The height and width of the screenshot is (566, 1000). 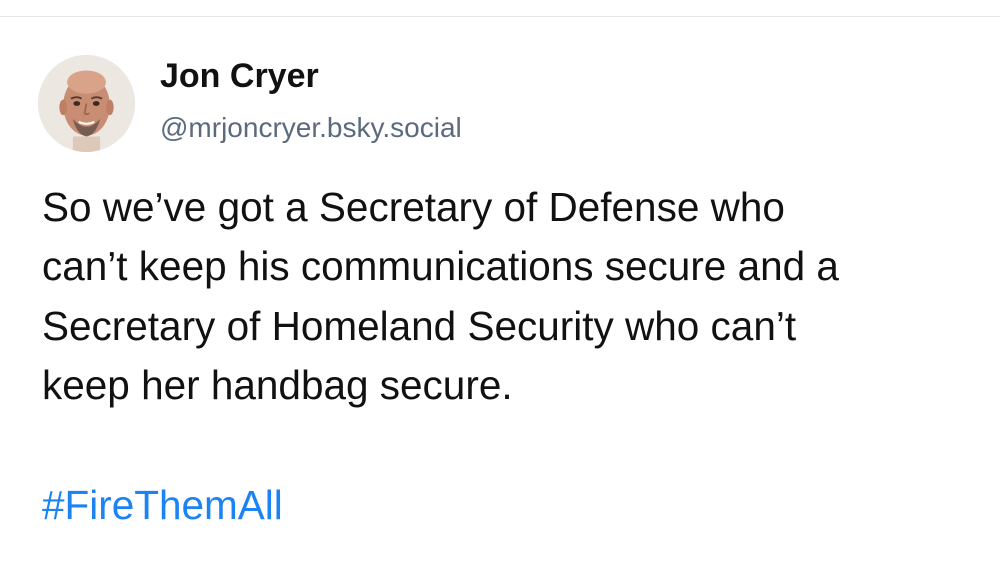 I want to click on avatar-photo-icon, so click(x=86, y=103).